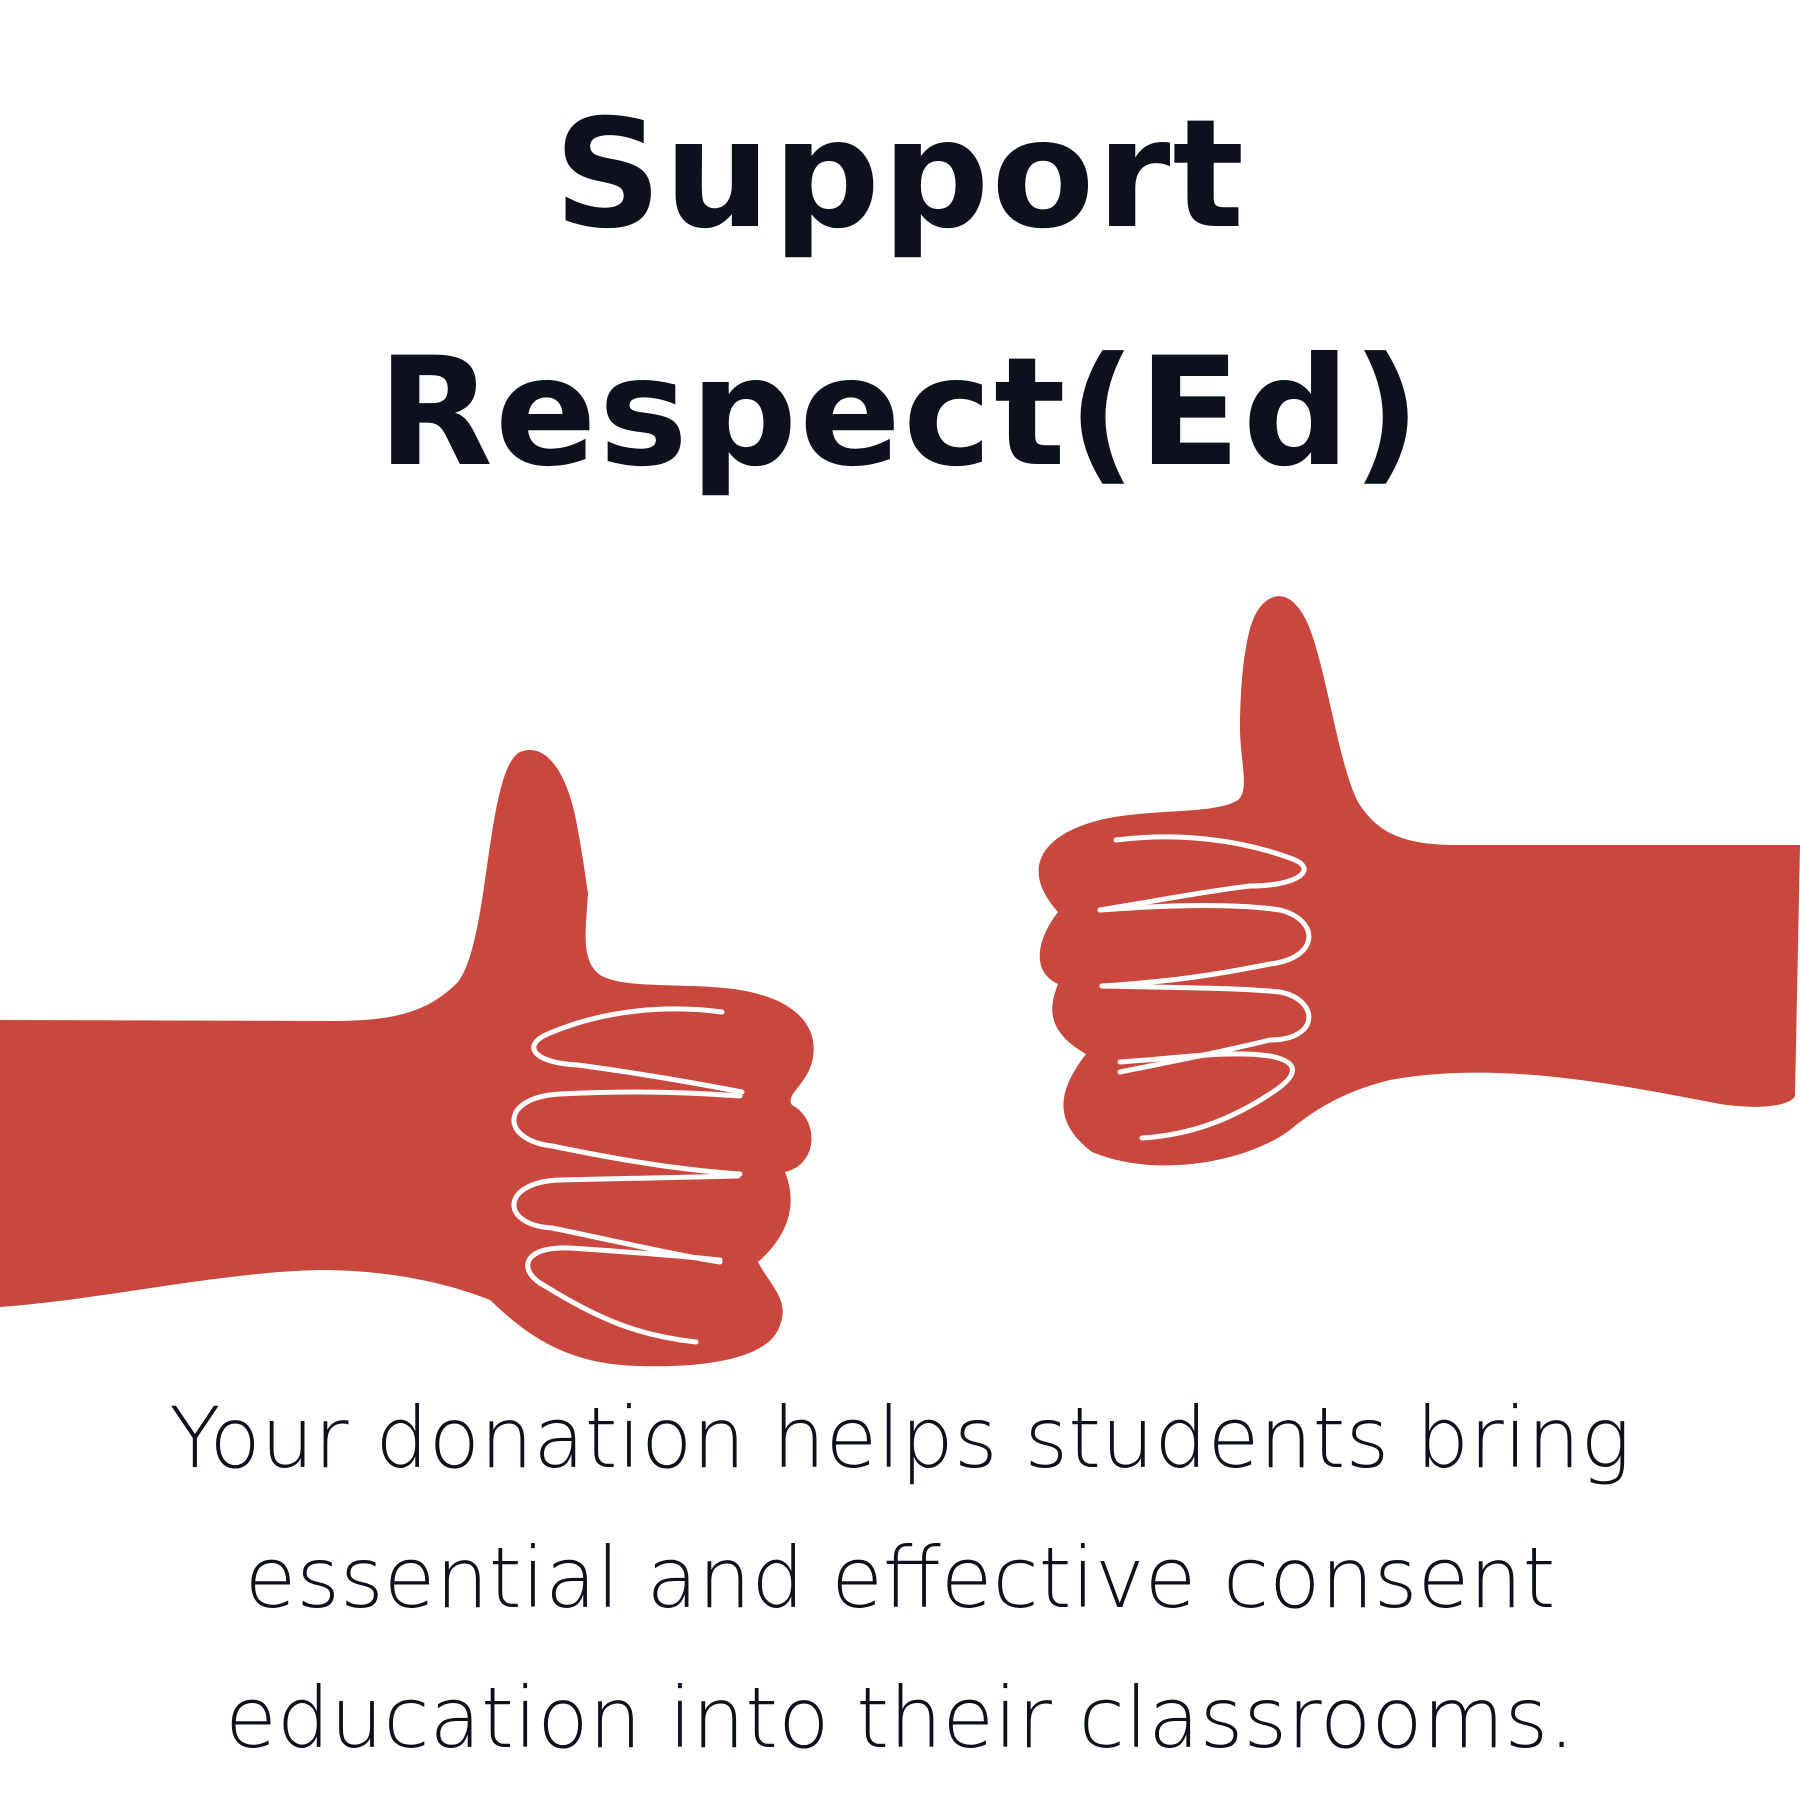 This screenshot has height=1796, width=1800. What do you see at coordinates (900, 1438) in the screenshot?
I see `body-line-1: Your donation helps students bring` at bounding box center [900, 1438].